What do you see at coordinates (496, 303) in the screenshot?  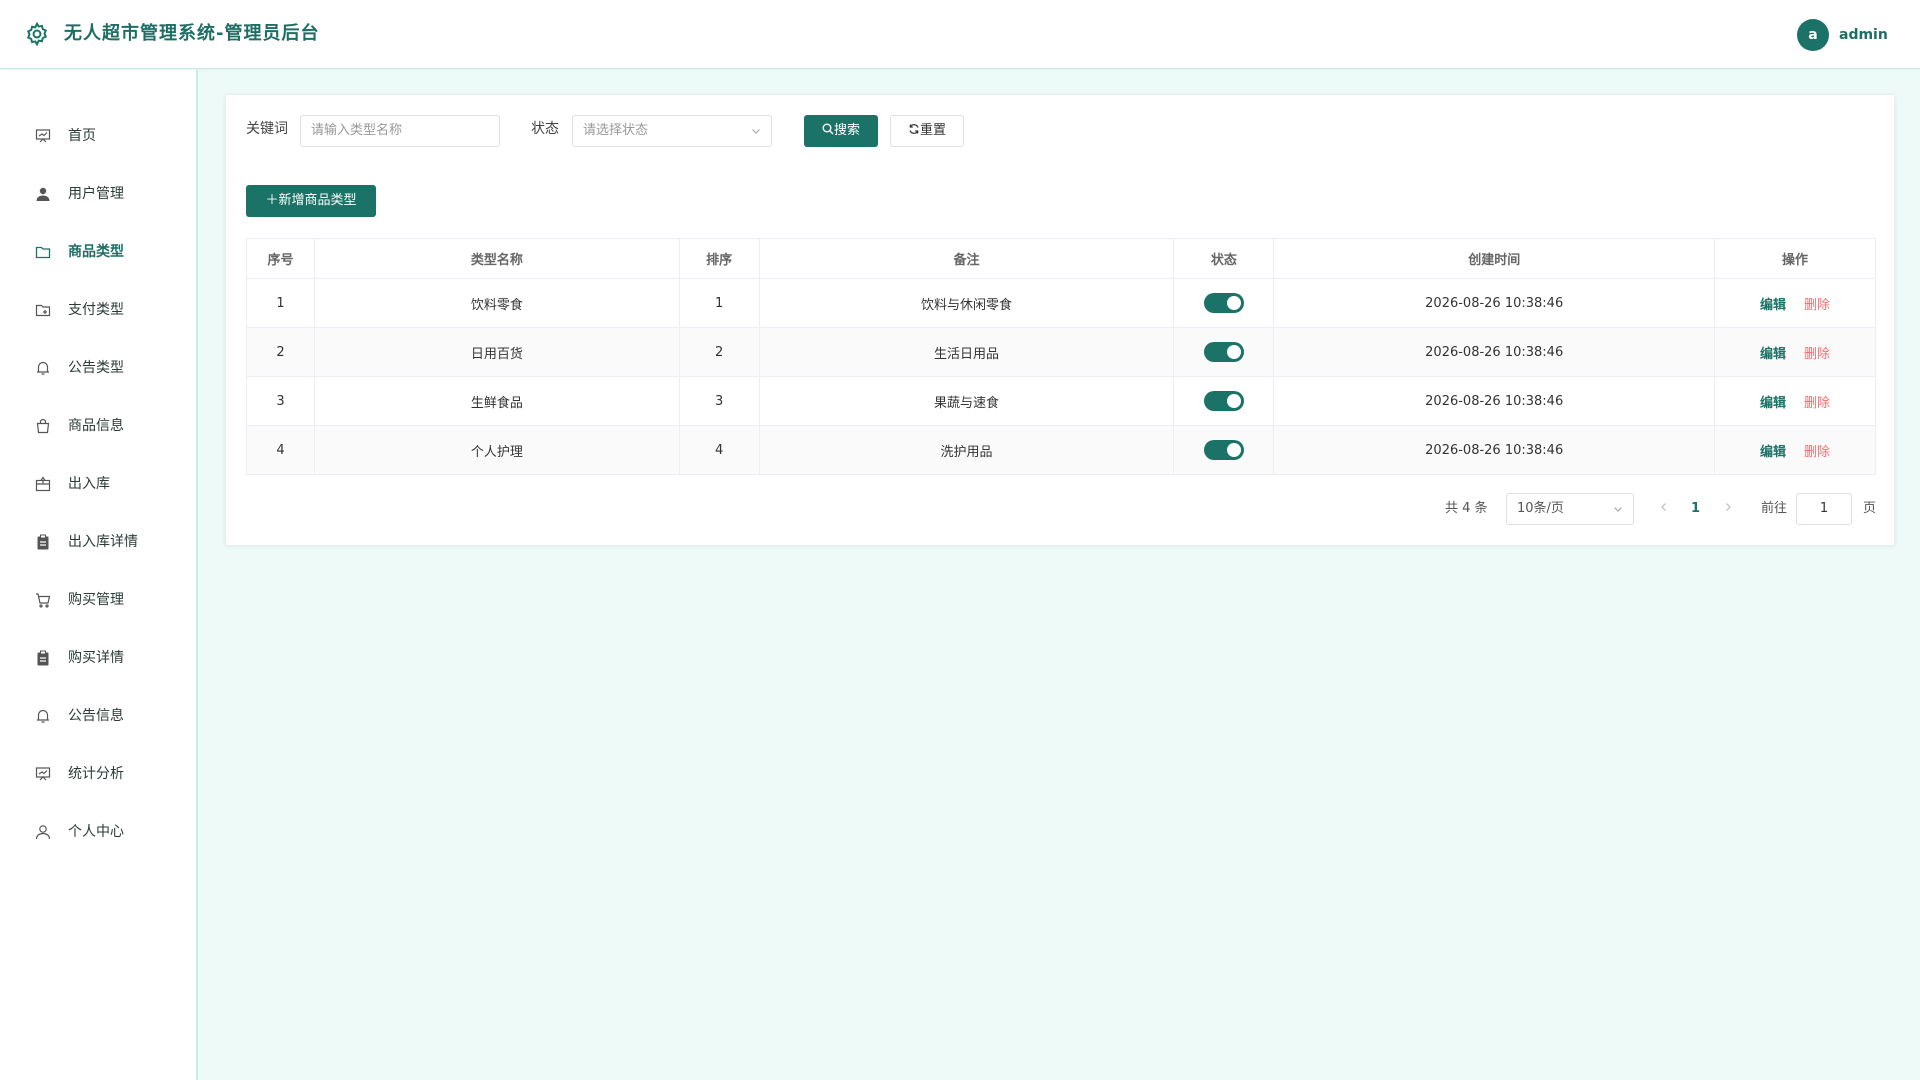 I see `cell-name: 饮料零食` at bounding box center [496, 303].